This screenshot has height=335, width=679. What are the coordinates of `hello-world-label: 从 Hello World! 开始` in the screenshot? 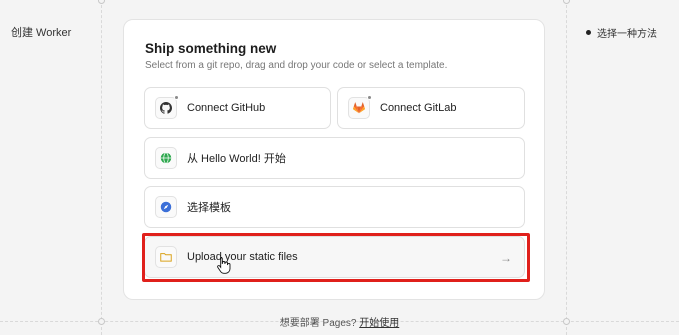 It's located at (236, 159).